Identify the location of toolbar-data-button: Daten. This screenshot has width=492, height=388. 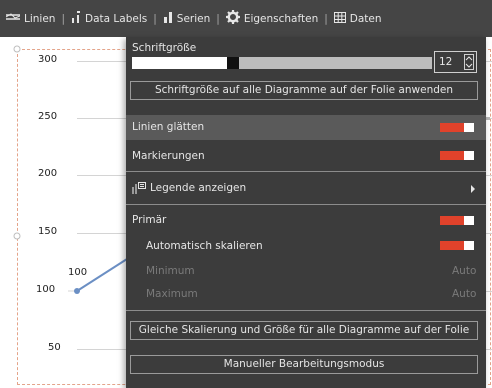
(357, 18).